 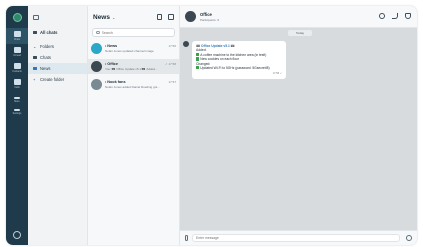 What do you see at coordinates (17, 71) in the screenshot?
I see `rail-label: Contacts` at bounding box center [17, 71].